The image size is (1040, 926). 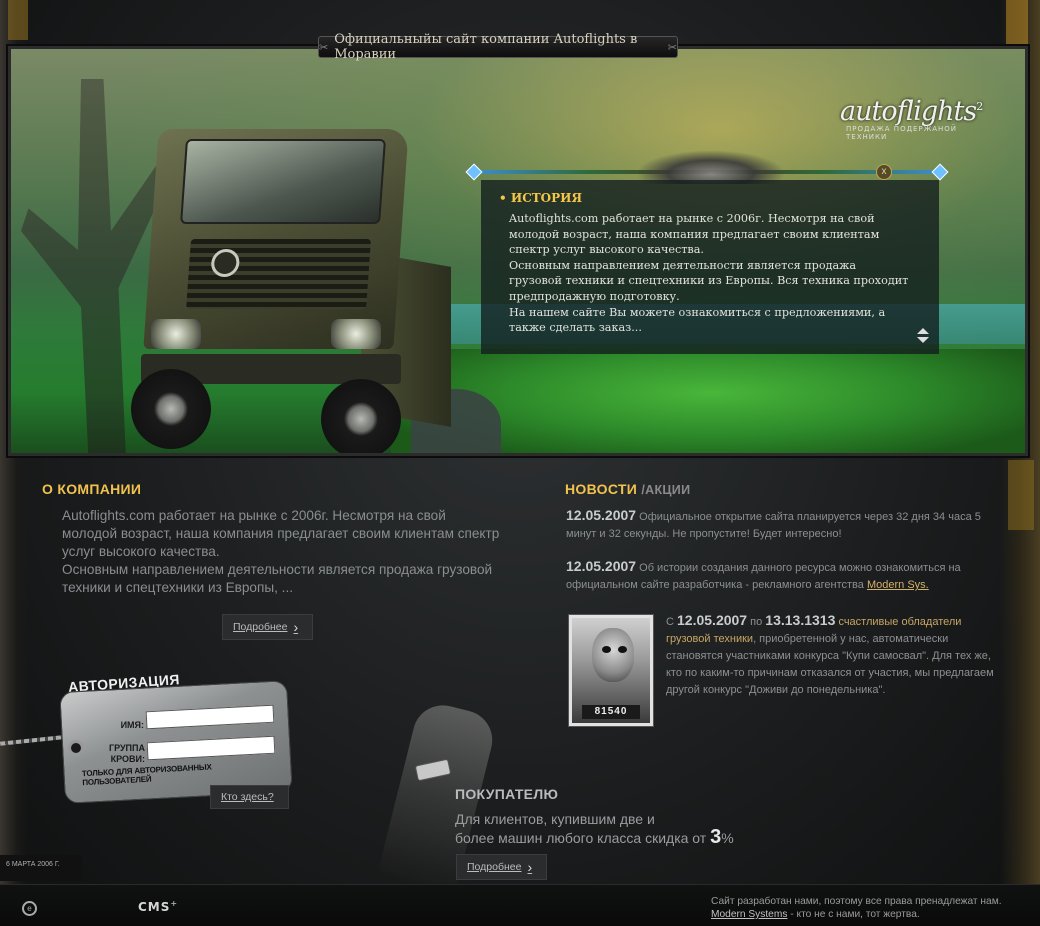 What do you see at coordinates (601, 489) in the screenshot?
I see `news-title-main: НОВОСТИ` at bounding box center [601, 489].